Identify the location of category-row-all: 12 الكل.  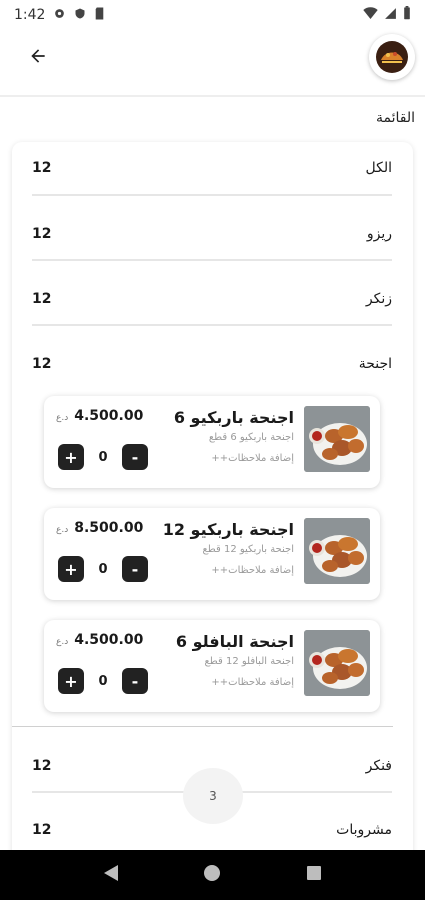
(212, 171).